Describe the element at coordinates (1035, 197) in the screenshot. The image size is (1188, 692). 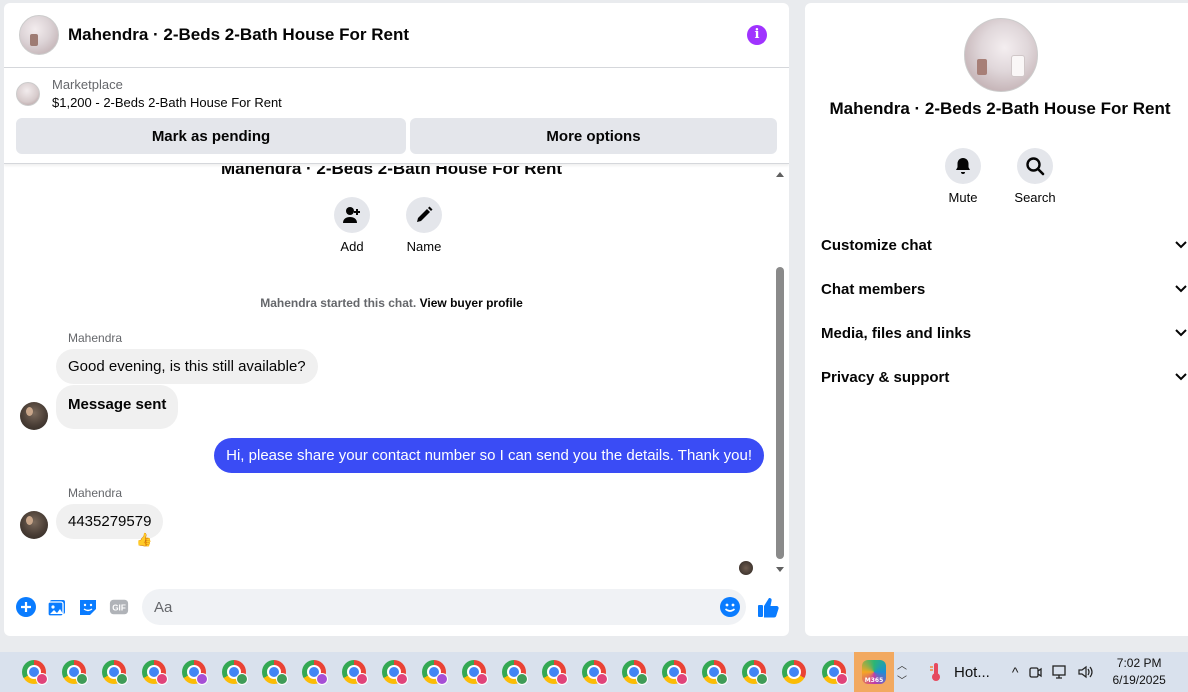
I see `search-label: Search` at that location.